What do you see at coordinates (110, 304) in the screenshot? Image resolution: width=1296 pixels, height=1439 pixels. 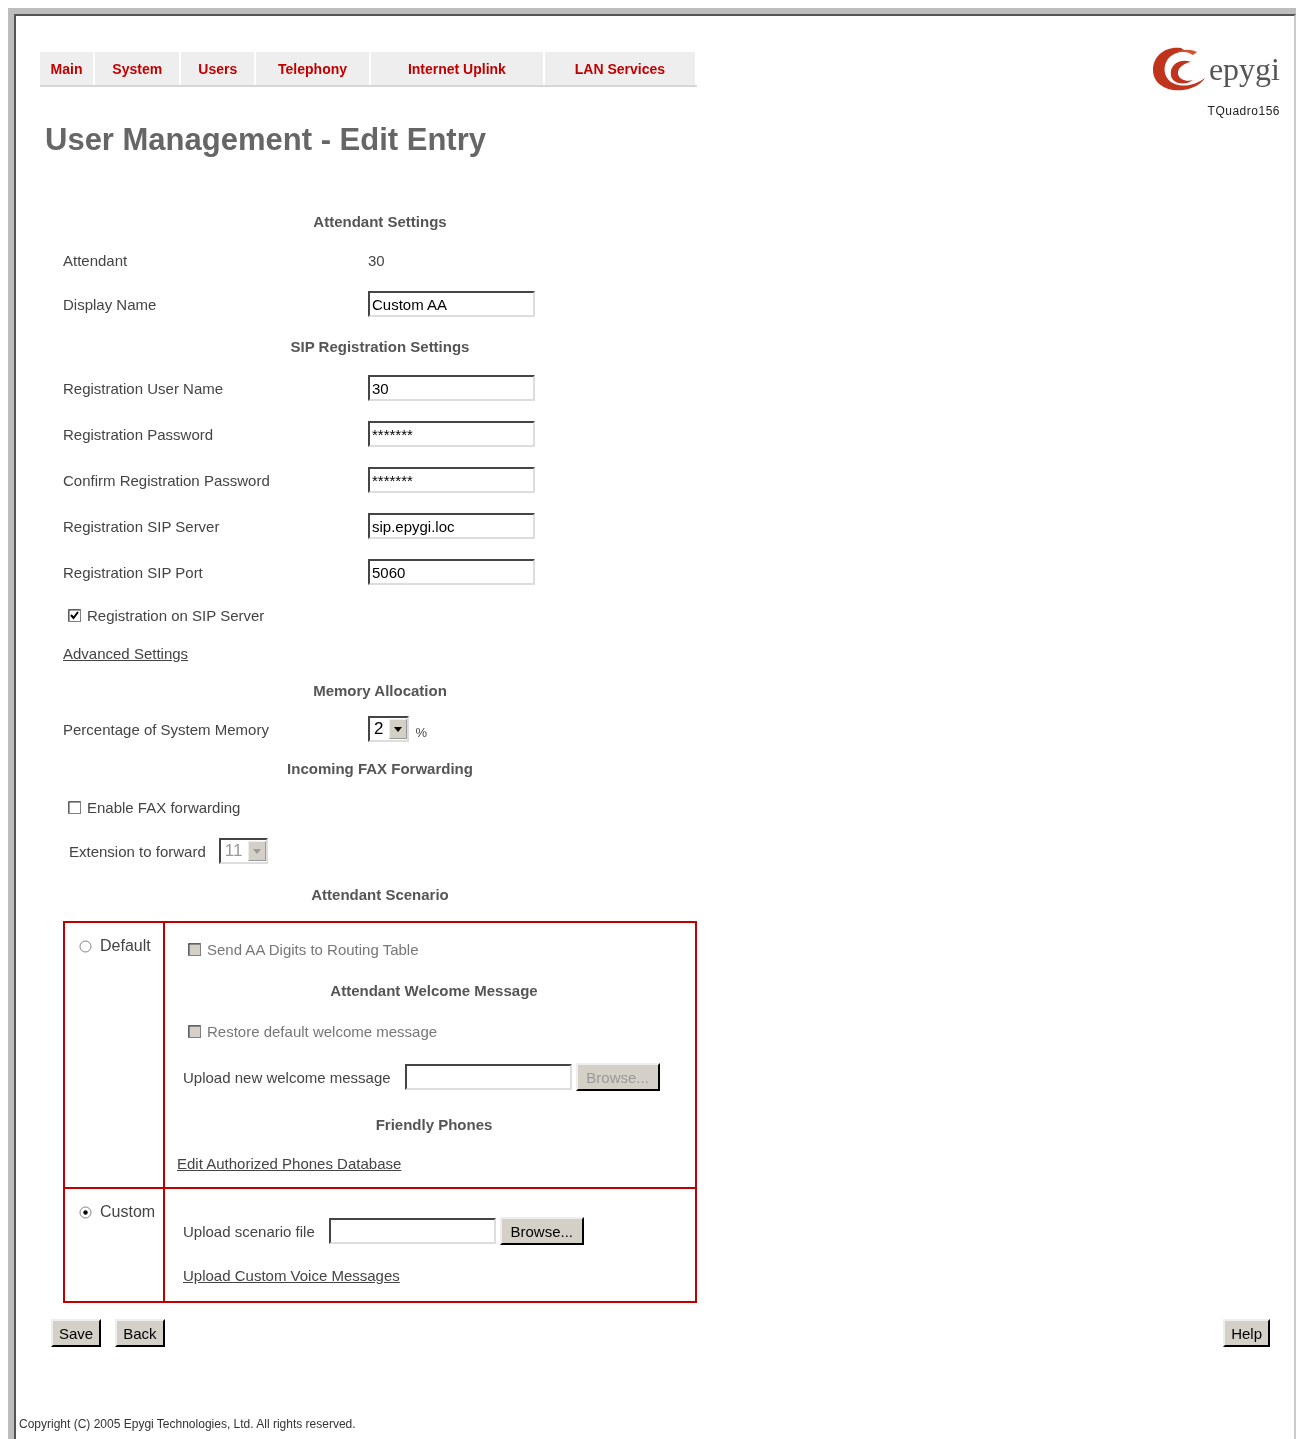 I see `field-label: Display Name` at bounding box center [110, 304].